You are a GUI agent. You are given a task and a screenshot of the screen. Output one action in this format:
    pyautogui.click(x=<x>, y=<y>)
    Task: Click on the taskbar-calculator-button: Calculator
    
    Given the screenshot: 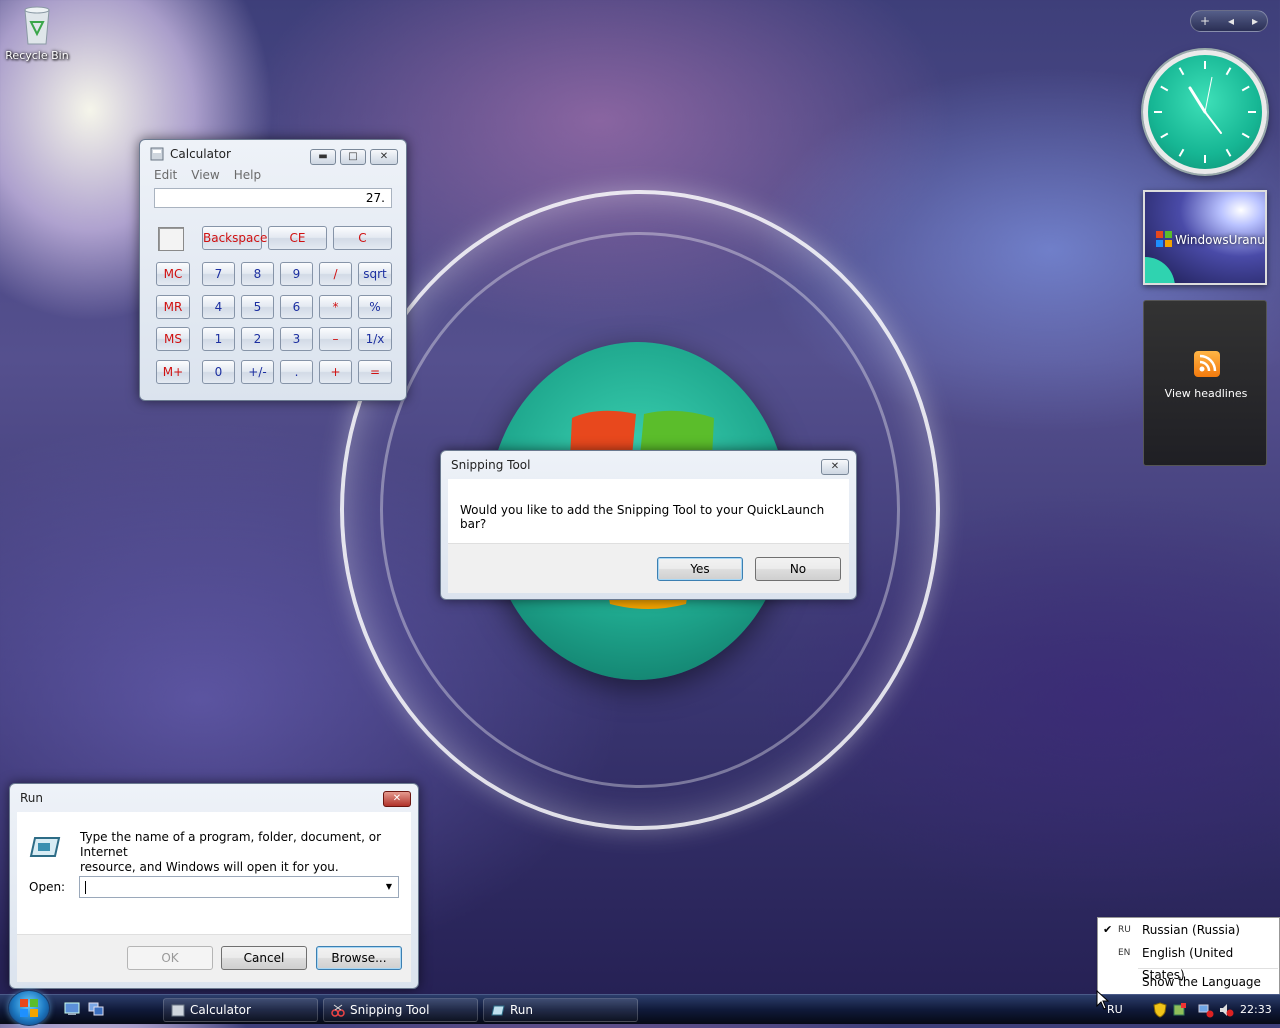 What is the action you would take?
    pyautogui.click(x=240, y=1010)
    